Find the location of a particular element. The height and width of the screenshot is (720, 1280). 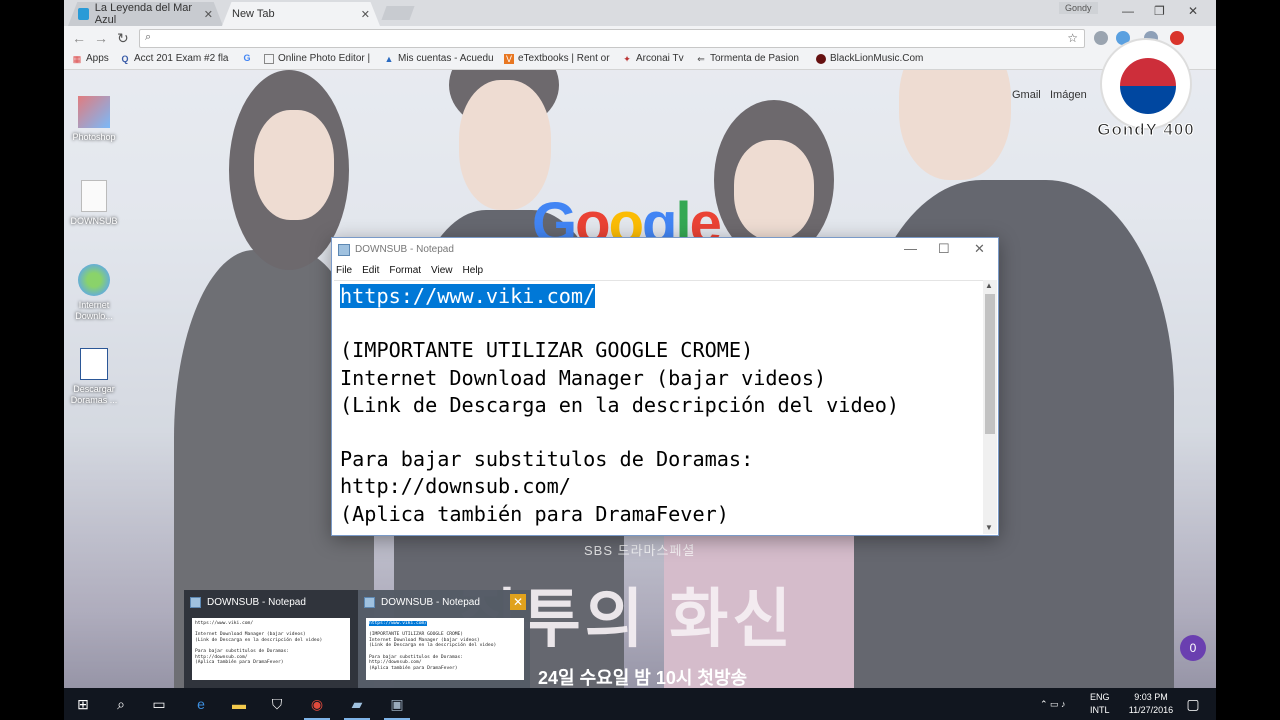

selected-text: https://www.viki.com/ is located at coordinates (468, 296).